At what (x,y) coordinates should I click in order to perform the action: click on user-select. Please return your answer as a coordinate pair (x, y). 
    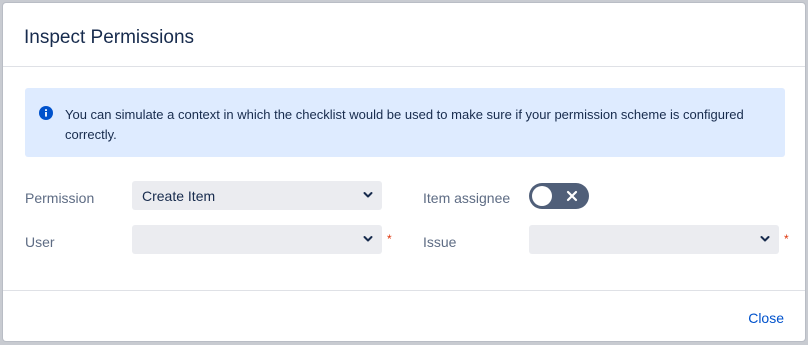
    Looking at the image, I should click on (257, 239).